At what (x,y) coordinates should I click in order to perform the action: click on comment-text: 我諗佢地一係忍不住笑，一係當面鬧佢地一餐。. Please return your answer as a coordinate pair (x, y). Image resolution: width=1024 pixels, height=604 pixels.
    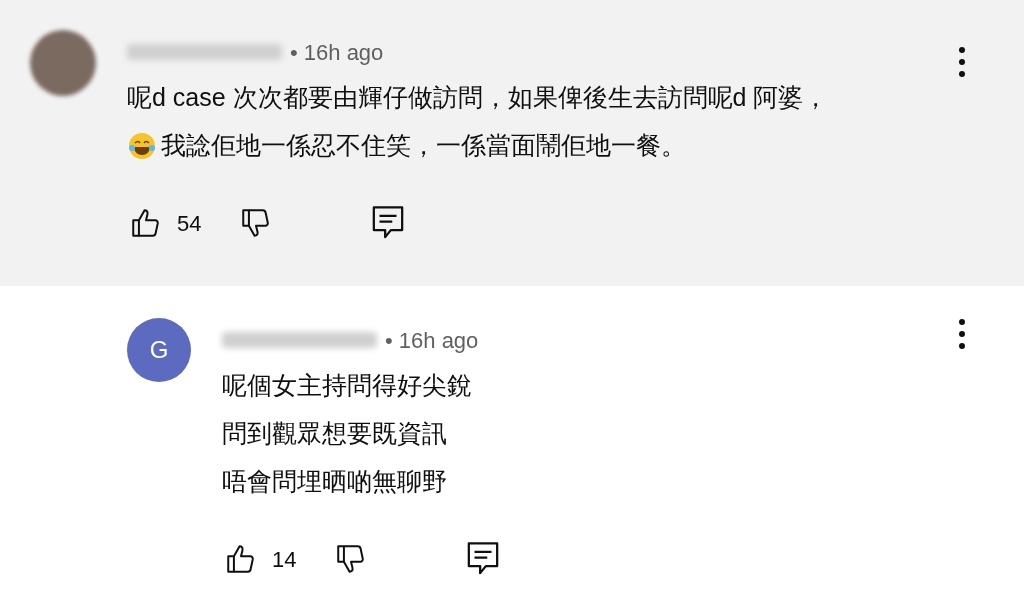
    Looking at the image, I should click on (423, 146).